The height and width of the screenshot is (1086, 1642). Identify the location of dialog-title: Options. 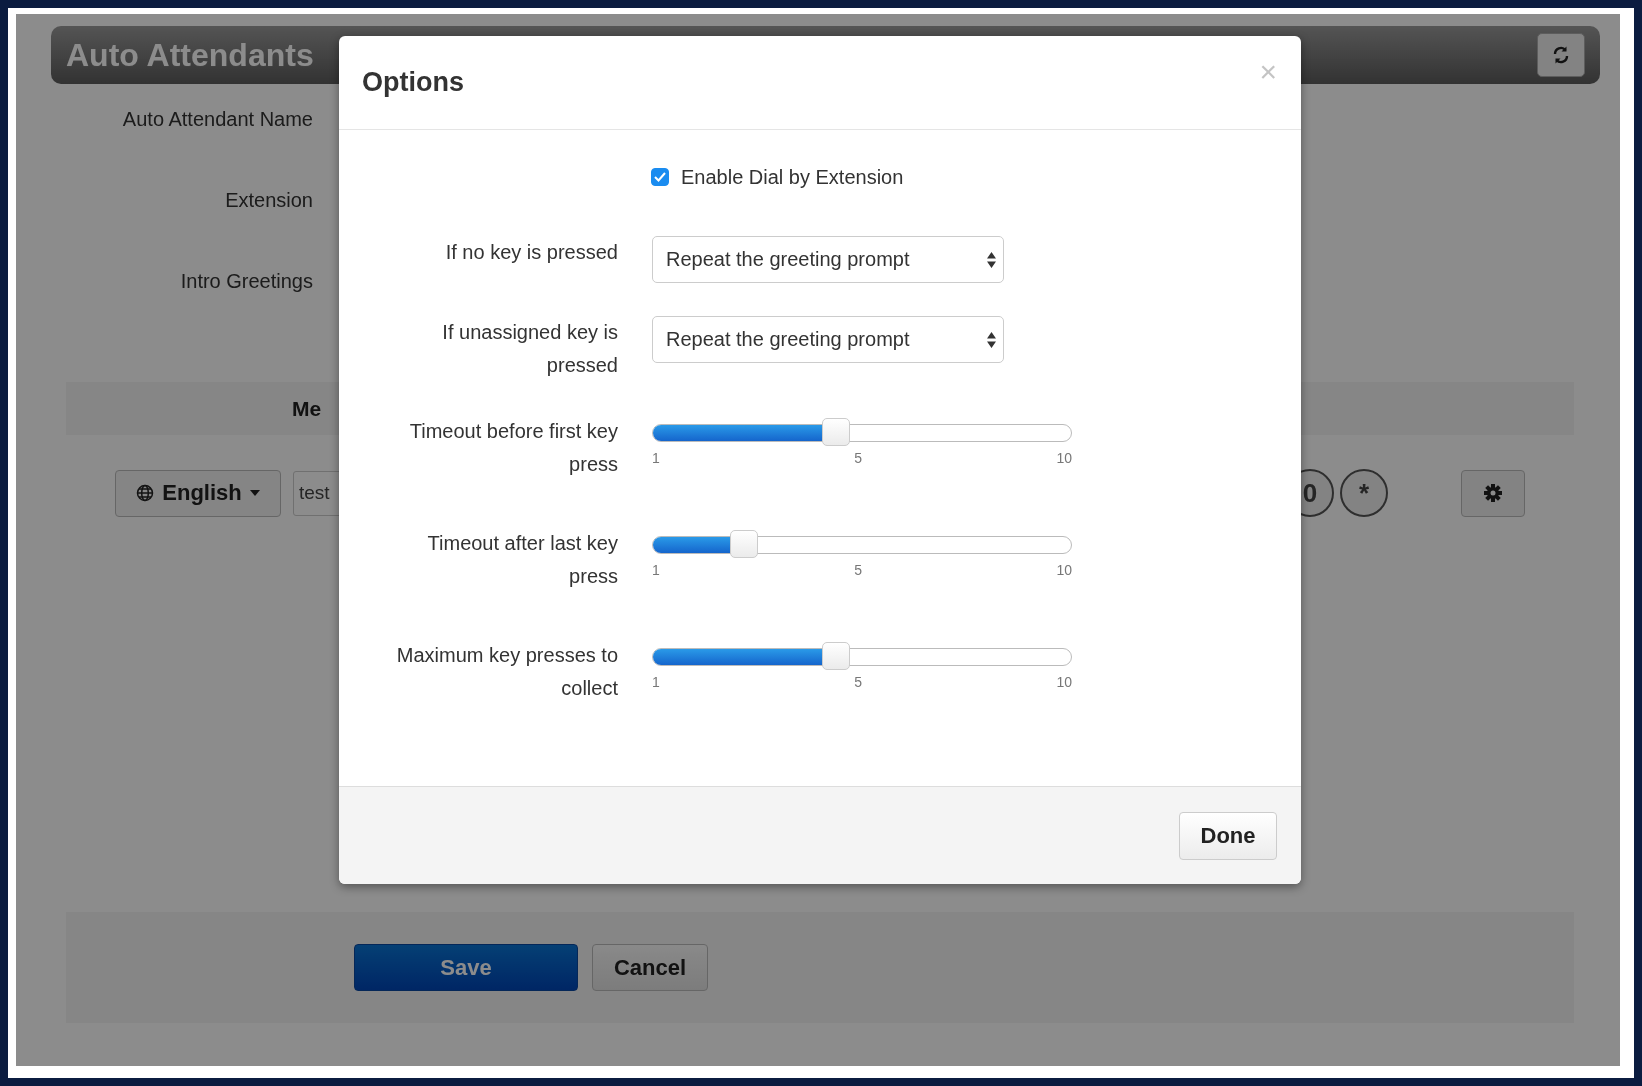
(413, 82).